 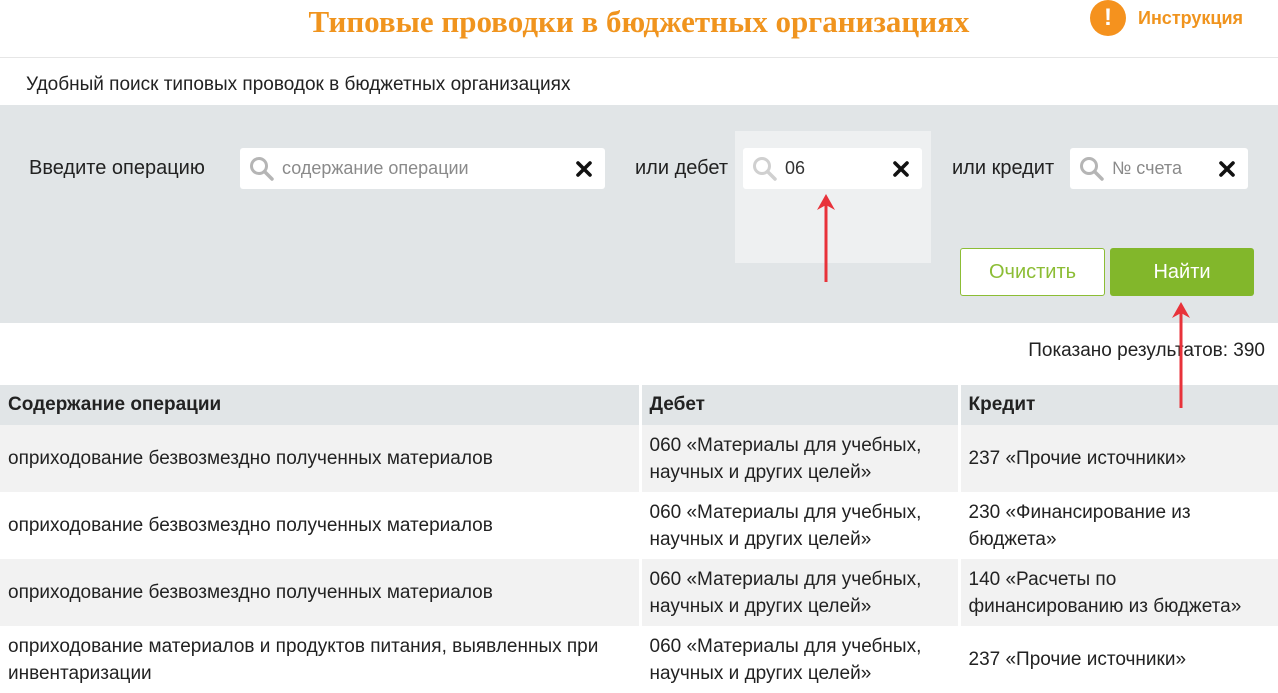 What do you see at coordinates (1118, 525) in the screenshot?
I see `cell-credit: 230 «Финансирование из бюджета»` at bounding box center [1118, 525].